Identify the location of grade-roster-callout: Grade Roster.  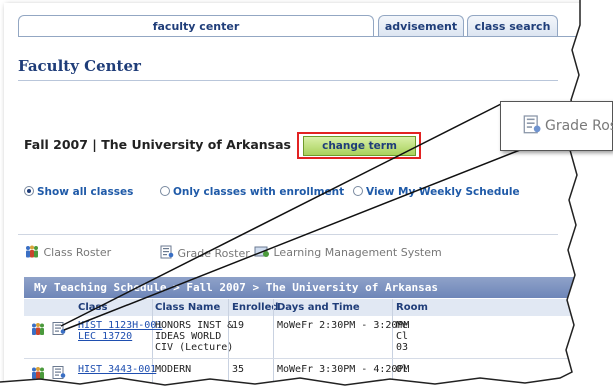
(556, 126).